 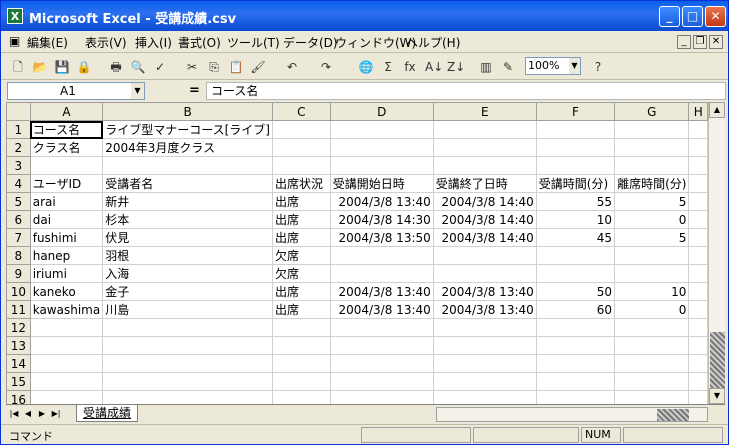 What do you see at coordinates (715, 16) in the screenshot?
I see `close-button: ✕` at bounding box center [715, 16].